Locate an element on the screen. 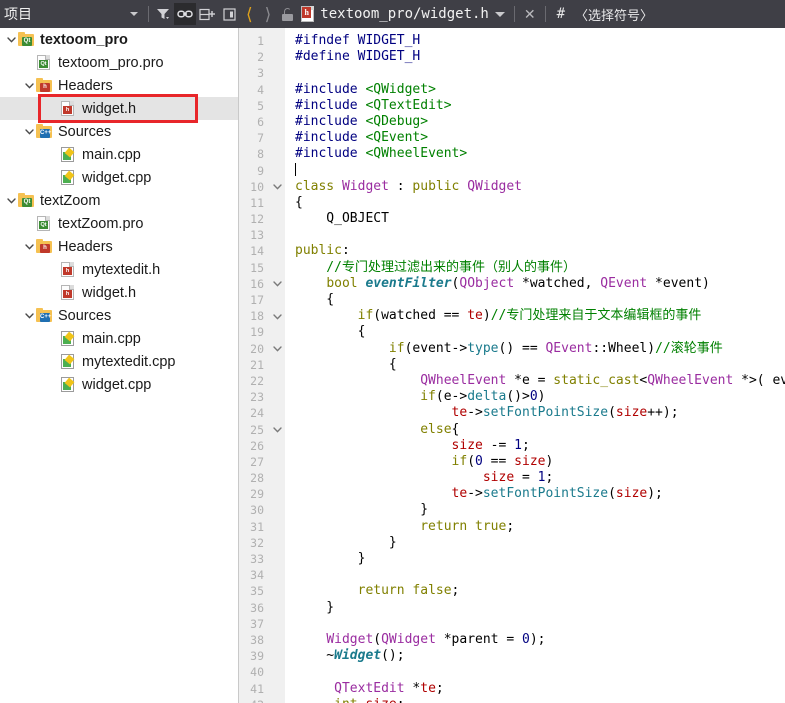 Image resolution: width=785 pixels, height=703 pixels. close-panel-icon is located at coordinates (229, 14).